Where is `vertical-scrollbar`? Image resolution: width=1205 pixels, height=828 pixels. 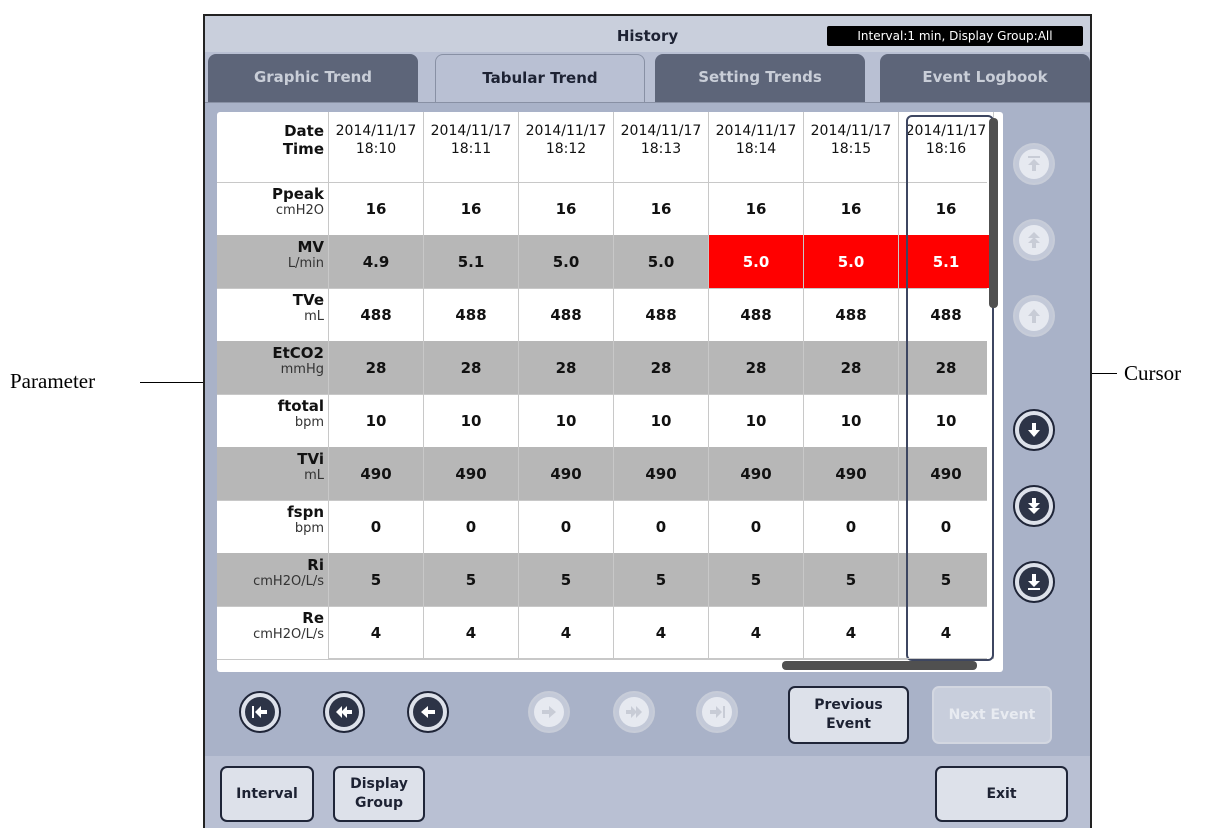
vertical-scrollbar is located at coordinates (993, 213).